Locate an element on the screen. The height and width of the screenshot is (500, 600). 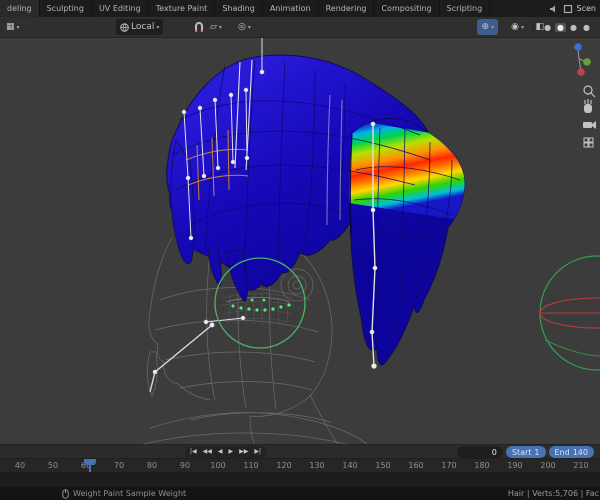
ruler-number: 120 is located at coordinates (284, 465).